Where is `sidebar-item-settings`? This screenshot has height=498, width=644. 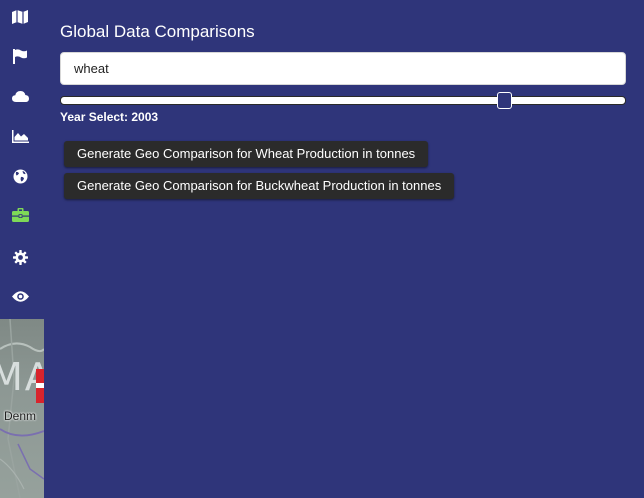 sidebar-item-settings is located at coordinates (20, 257).